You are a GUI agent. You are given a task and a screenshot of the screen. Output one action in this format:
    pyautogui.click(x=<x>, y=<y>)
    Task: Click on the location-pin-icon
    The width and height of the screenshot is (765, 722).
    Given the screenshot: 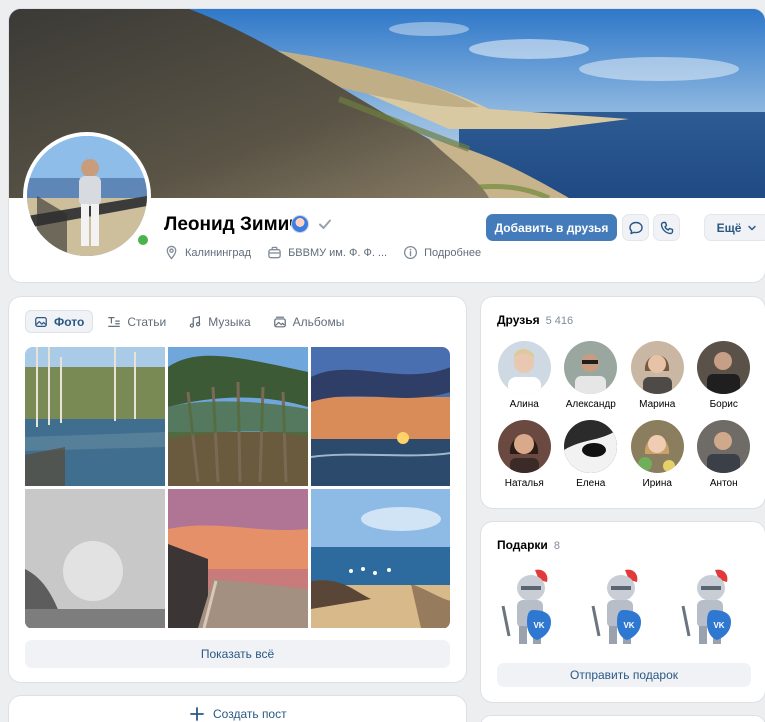 What is the action you would take?
    pyautogui.click(x=171, y=252)
    